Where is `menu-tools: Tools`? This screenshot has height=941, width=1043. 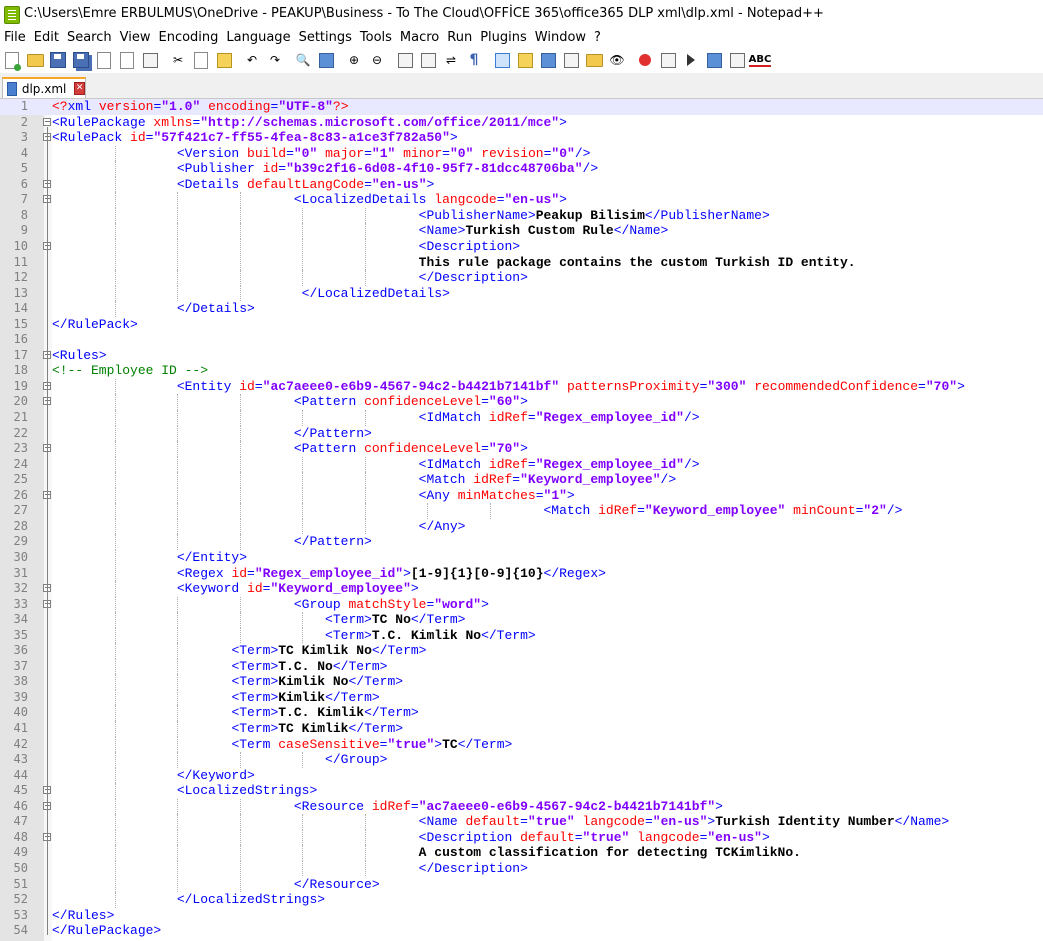 menu-tools: Tools is located at coordinates (376, 37).